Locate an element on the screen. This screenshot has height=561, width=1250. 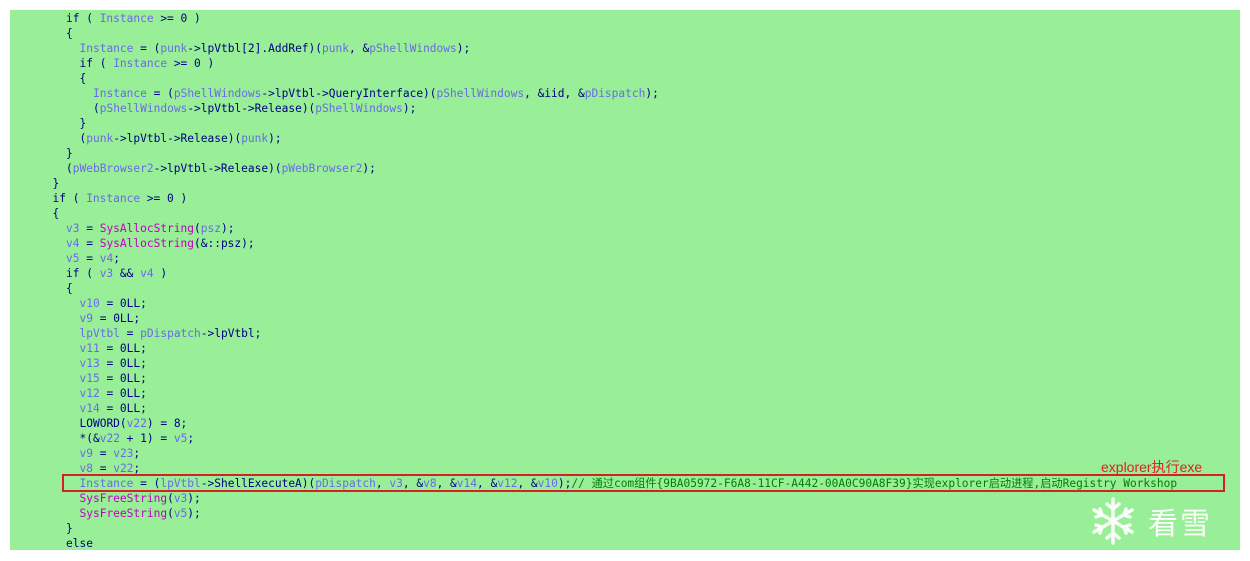
code-token: (&::psz); is located at coordinates (224, 243).